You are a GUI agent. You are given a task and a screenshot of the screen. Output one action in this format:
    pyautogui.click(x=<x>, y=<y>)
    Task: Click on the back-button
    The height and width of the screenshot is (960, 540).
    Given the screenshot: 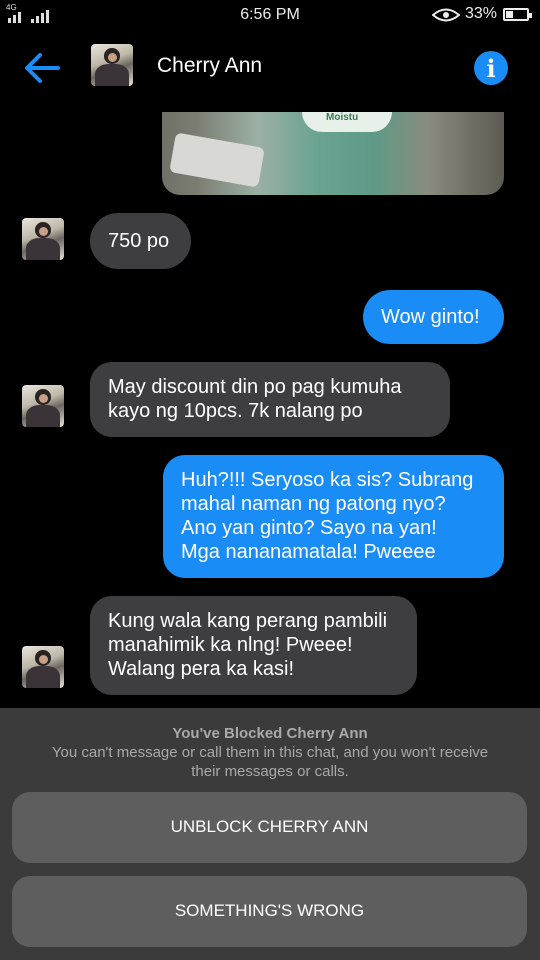 What is the action you would take?
    pyautogui.click(x=42, y=68)
    